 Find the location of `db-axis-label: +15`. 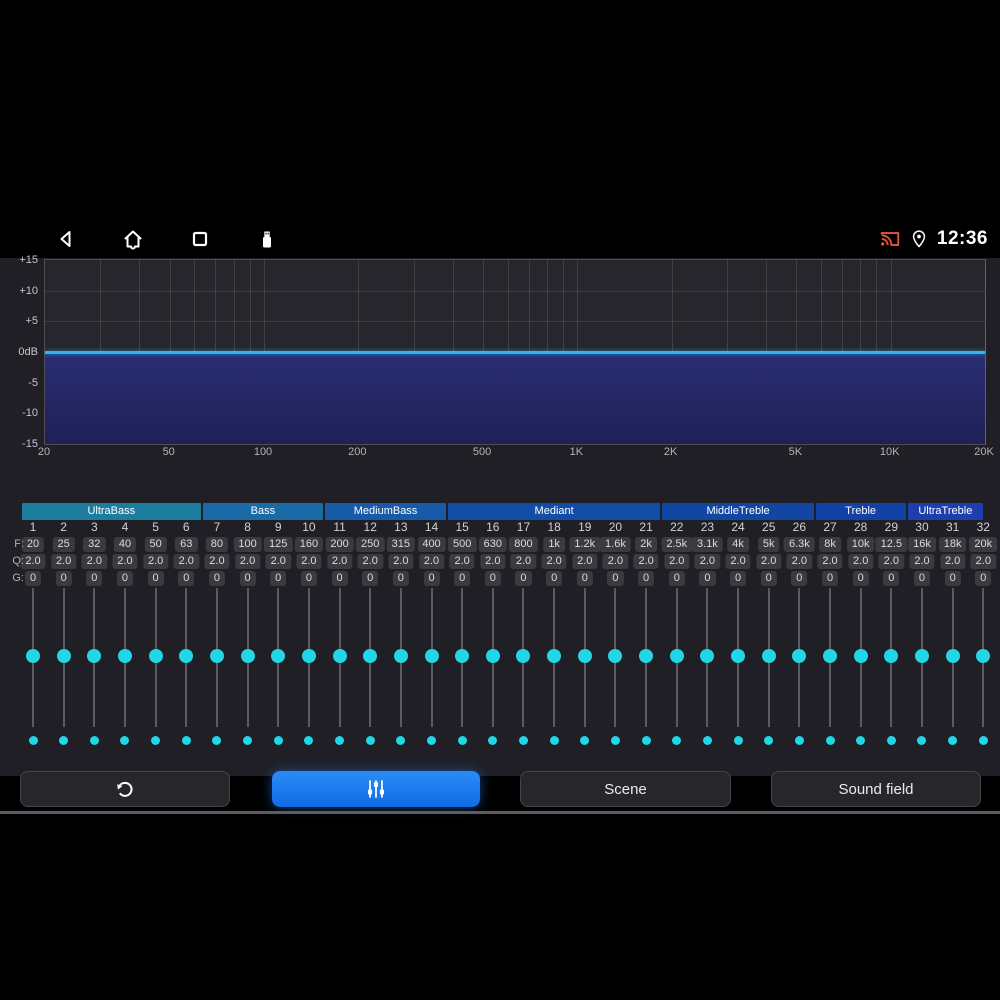

db-axis-label: +15 is located at coordinates (28, 260).